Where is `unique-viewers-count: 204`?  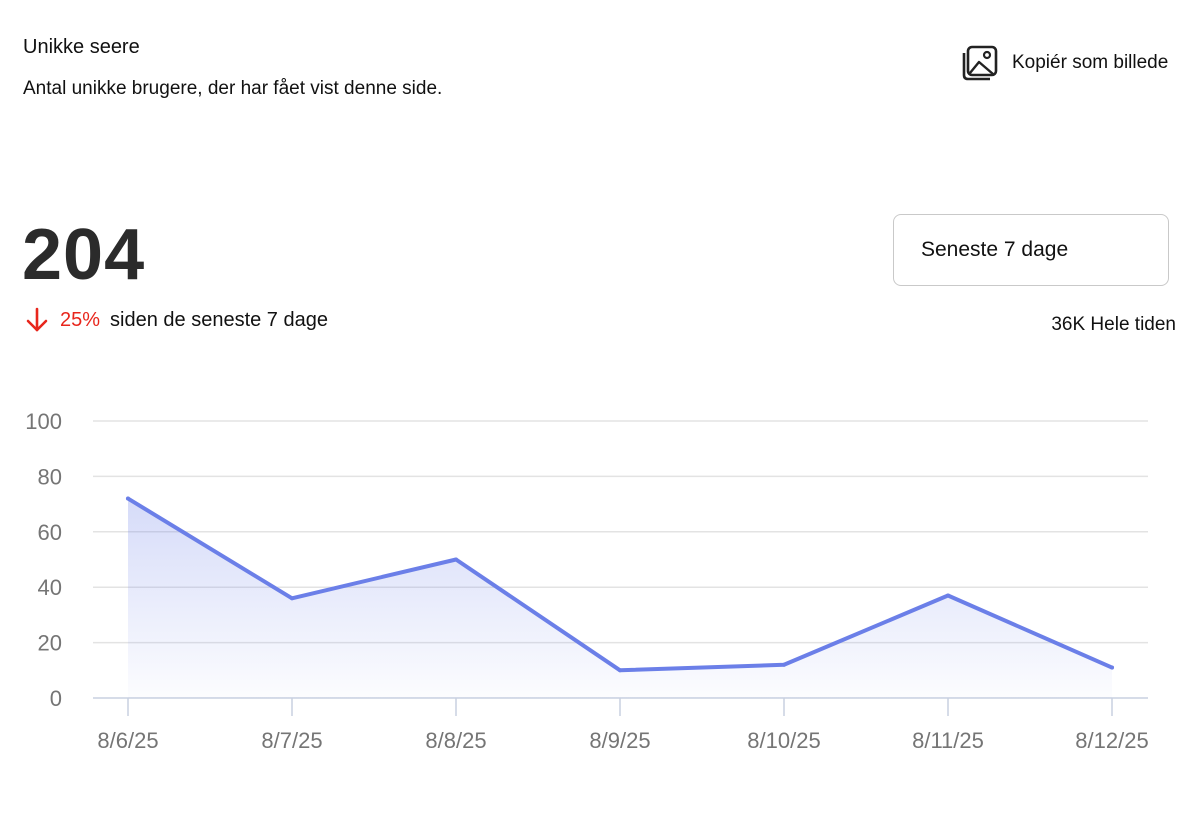
unique-viewers-count: 204 is located at coordinates (84, 255).